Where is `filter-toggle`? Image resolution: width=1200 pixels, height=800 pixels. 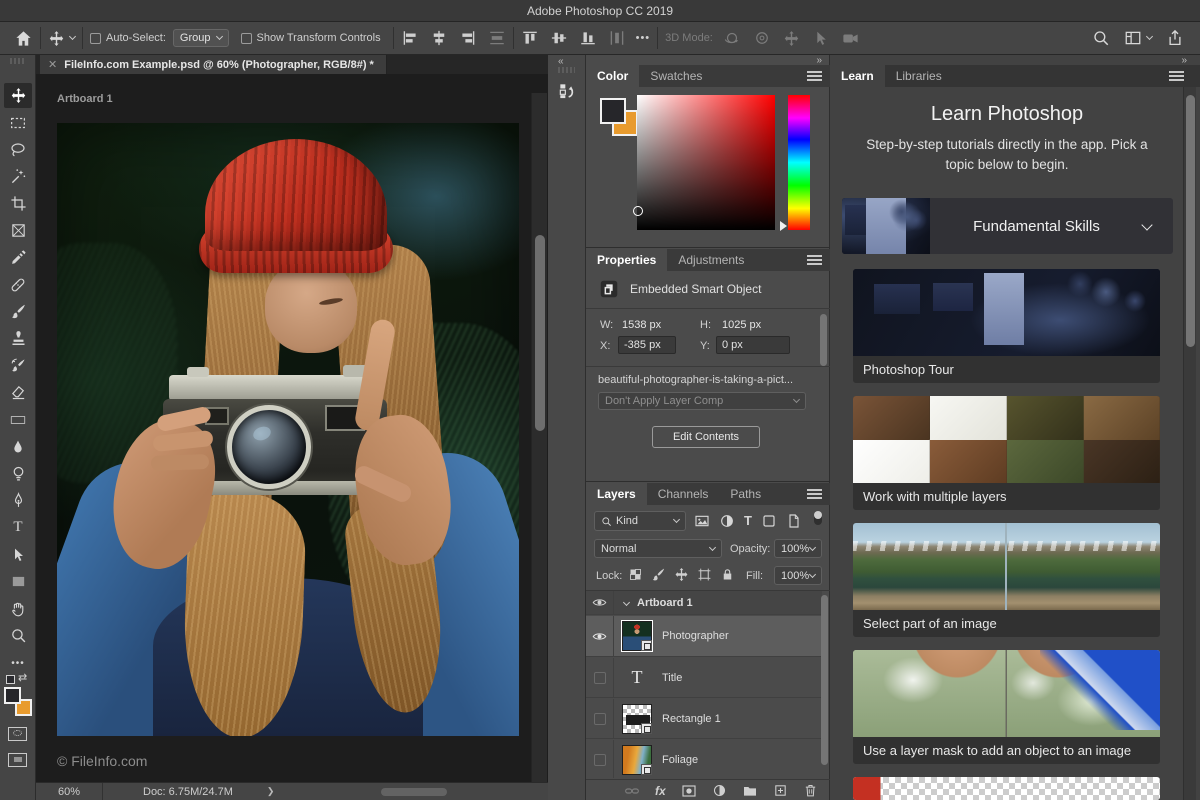 filter-toggle is located at coordinates (818, 518).